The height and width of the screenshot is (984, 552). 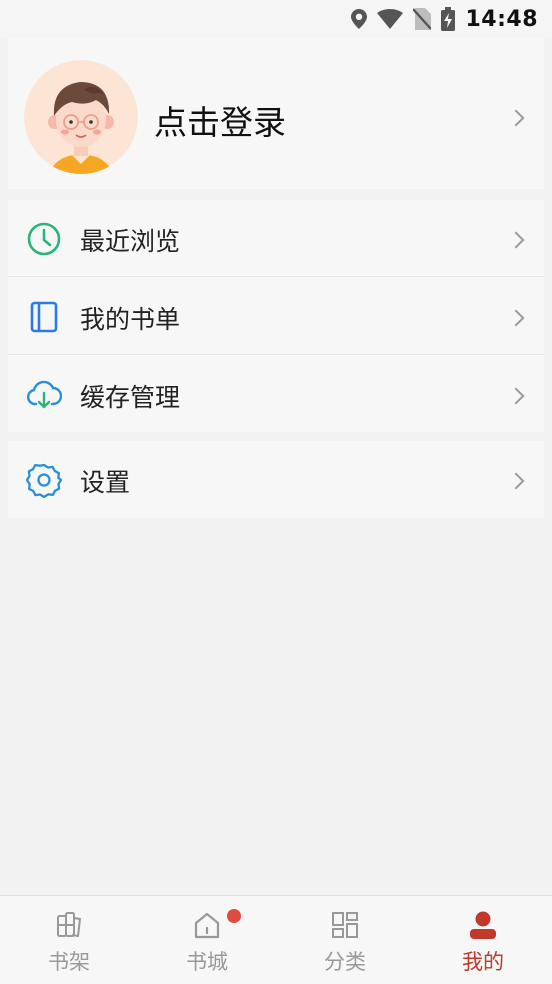 What do you see at coordinates (345, 962) in the screenshot?
I see `tab-label: 分类` at bounding box center [345, 962].